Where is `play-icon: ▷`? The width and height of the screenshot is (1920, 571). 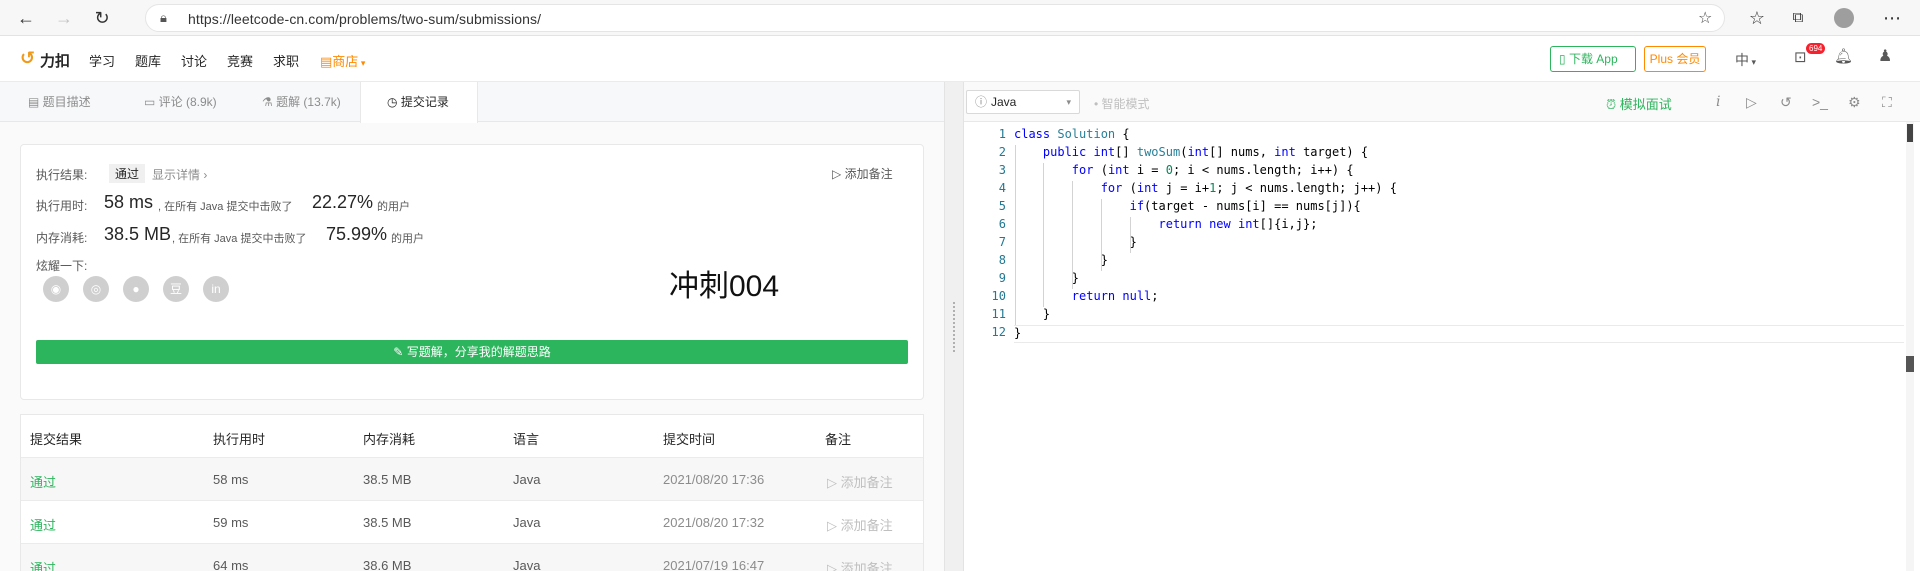 play-icon: ▷ is located at coordinates (1751, 102).